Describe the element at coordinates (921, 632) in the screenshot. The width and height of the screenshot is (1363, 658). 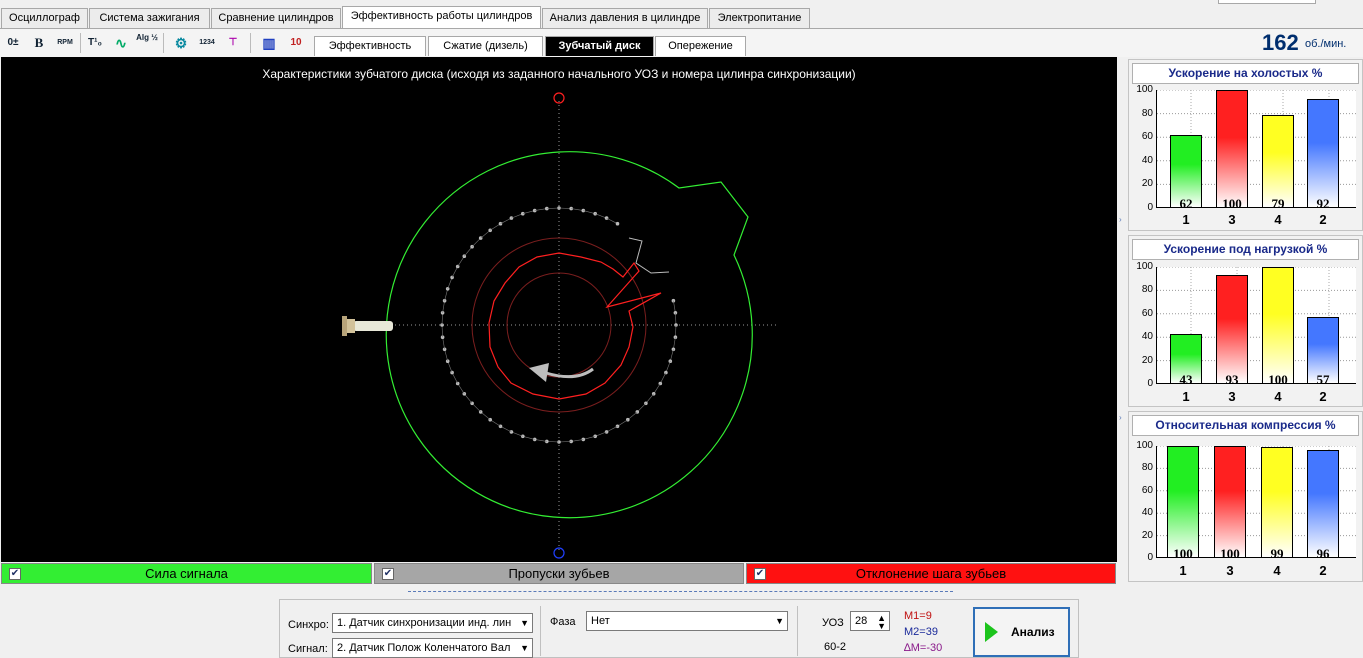
I see `m2-value: M2=39` at that location.